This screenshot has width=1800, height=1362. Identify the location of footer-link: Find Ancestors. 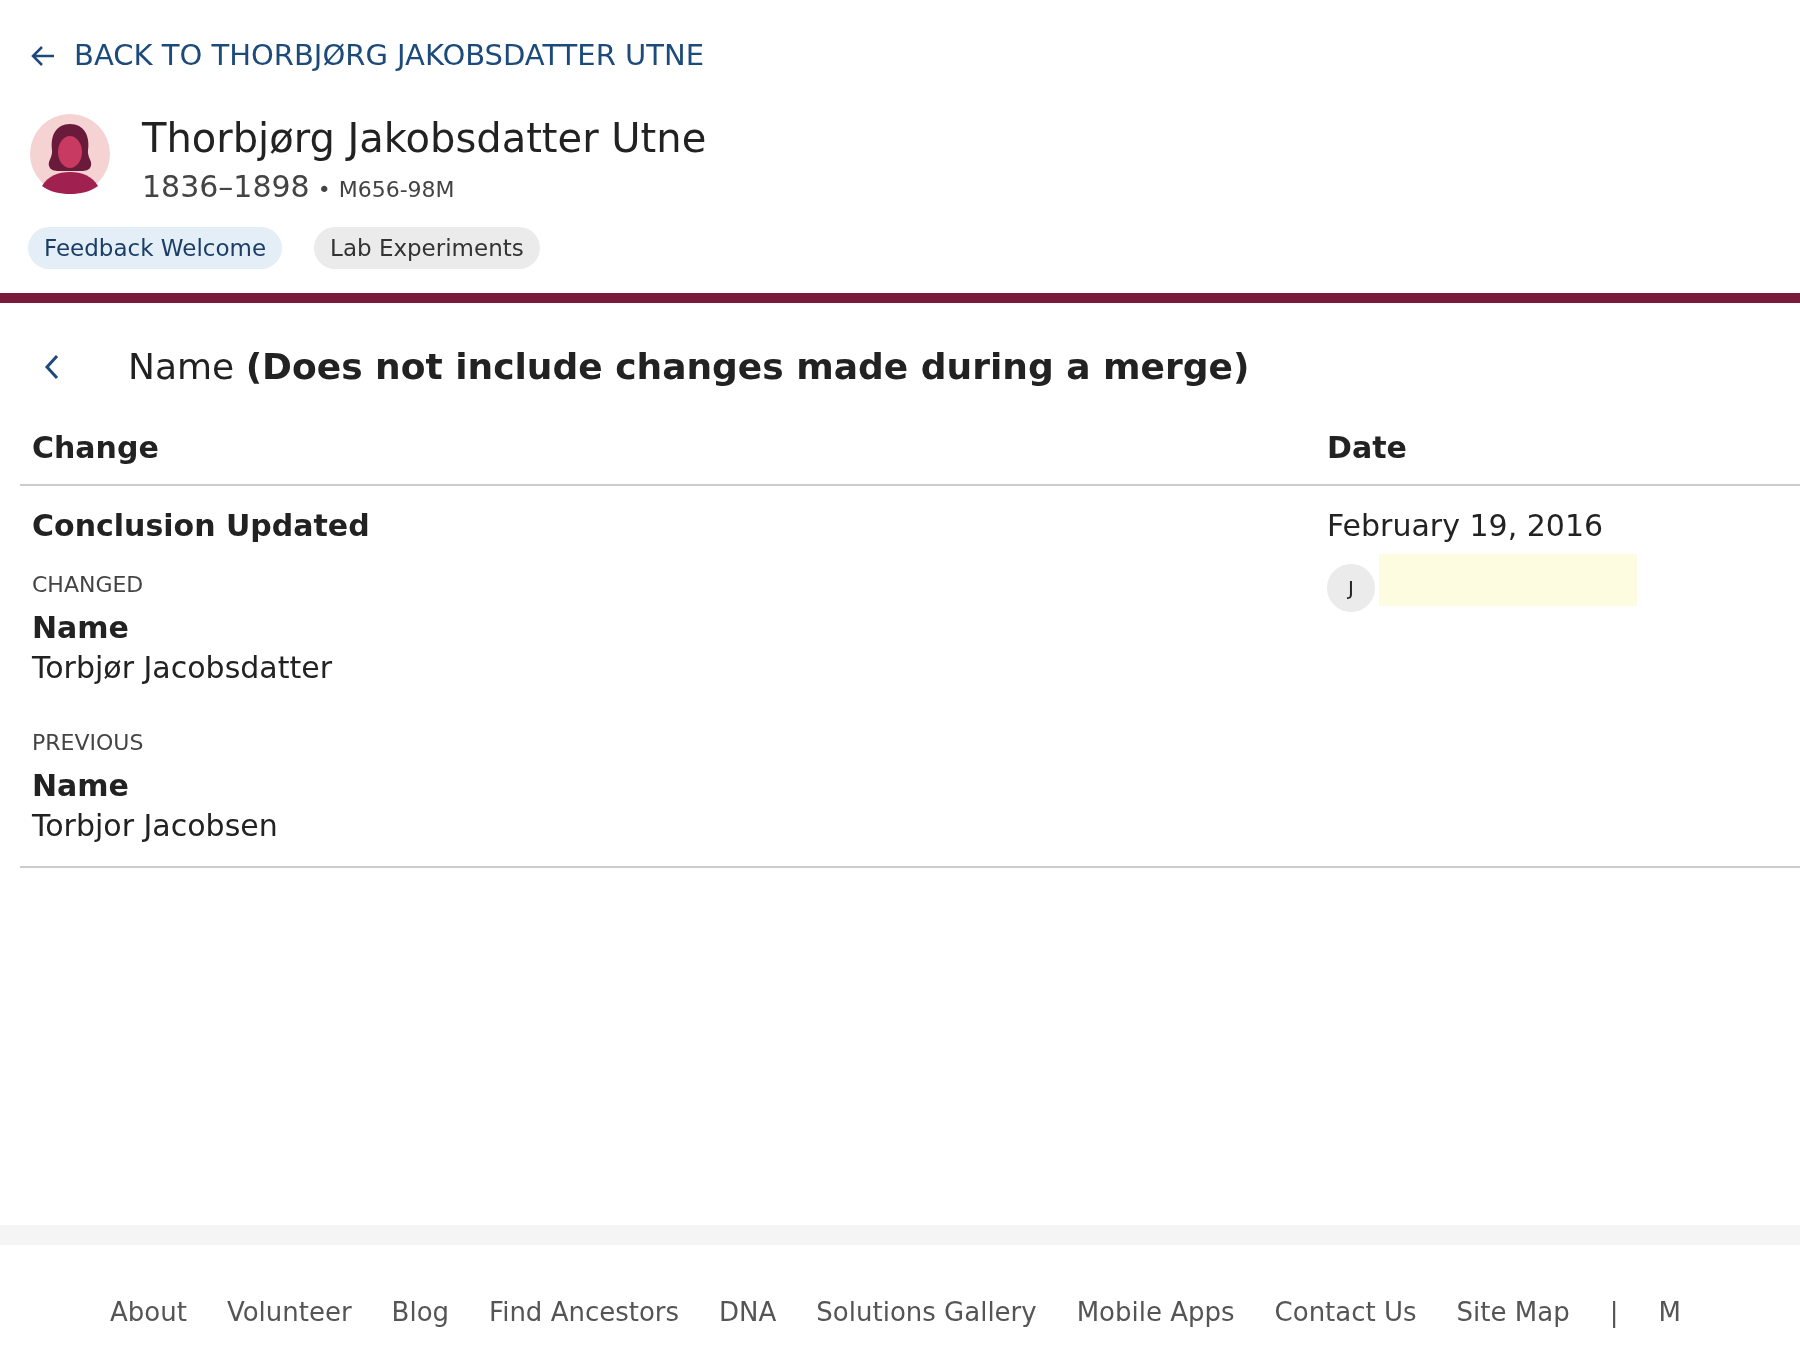
(584, 1327).